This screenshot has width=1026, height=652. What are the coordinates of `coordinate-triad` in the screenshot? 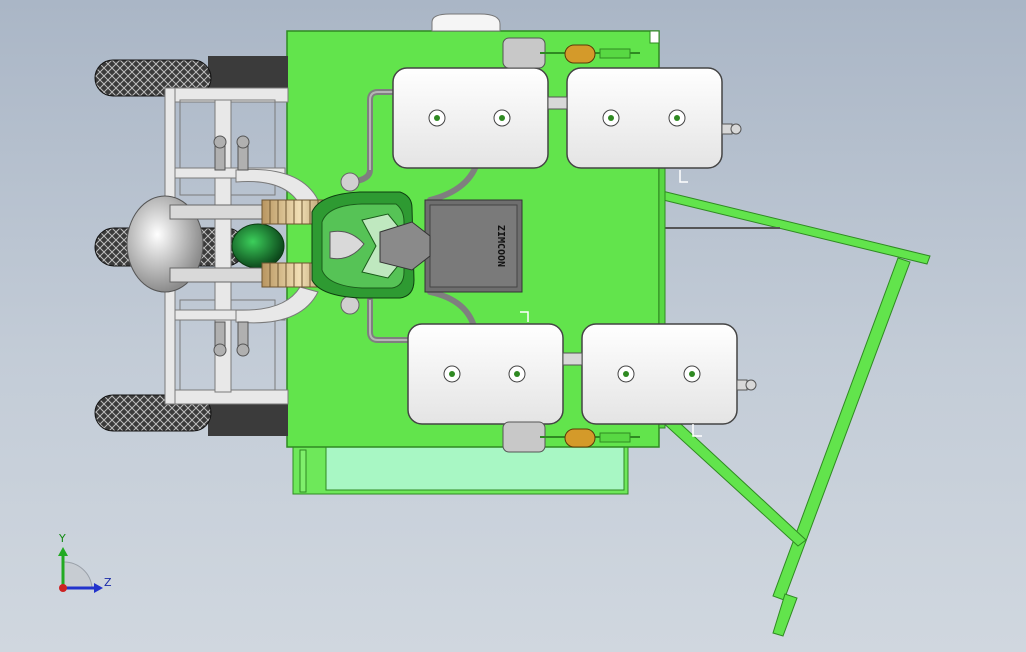 It's located at (80, 570).